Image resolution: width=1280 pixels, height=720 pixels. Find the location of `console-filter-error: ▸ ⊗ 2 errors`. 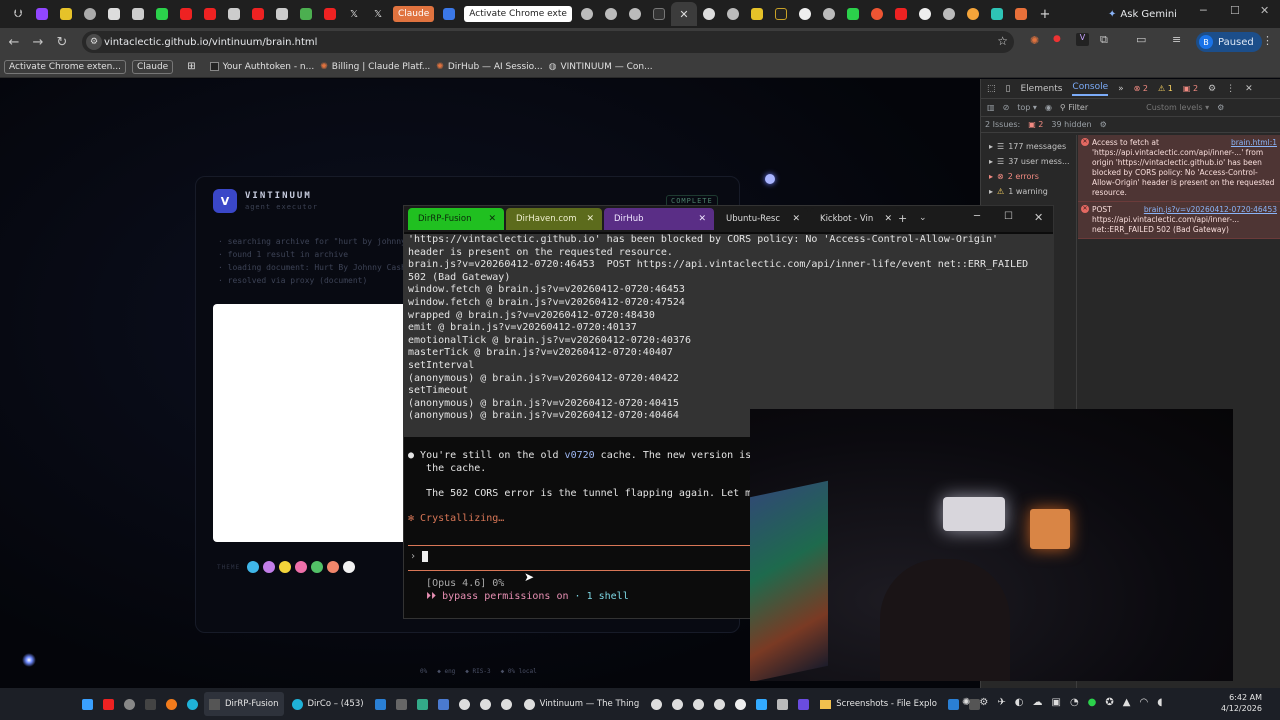

console-filter-error: ▸ ⊗ 2 errors is located at coordinates (1028, 176).